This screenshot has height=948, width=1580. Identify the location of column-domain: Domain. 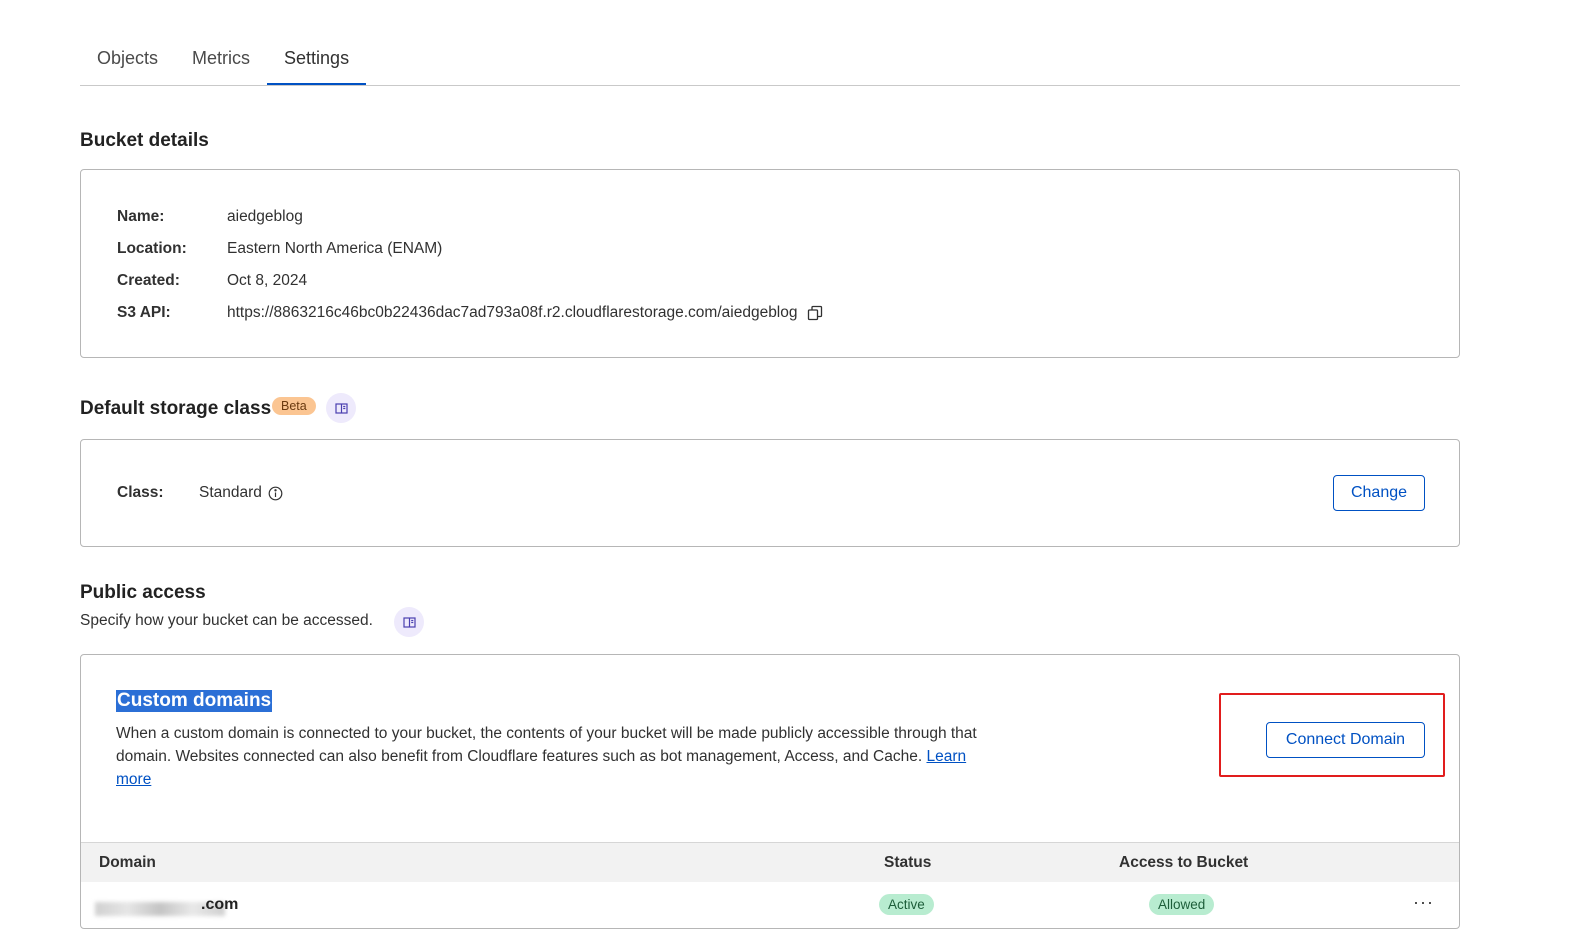
(127, 862).